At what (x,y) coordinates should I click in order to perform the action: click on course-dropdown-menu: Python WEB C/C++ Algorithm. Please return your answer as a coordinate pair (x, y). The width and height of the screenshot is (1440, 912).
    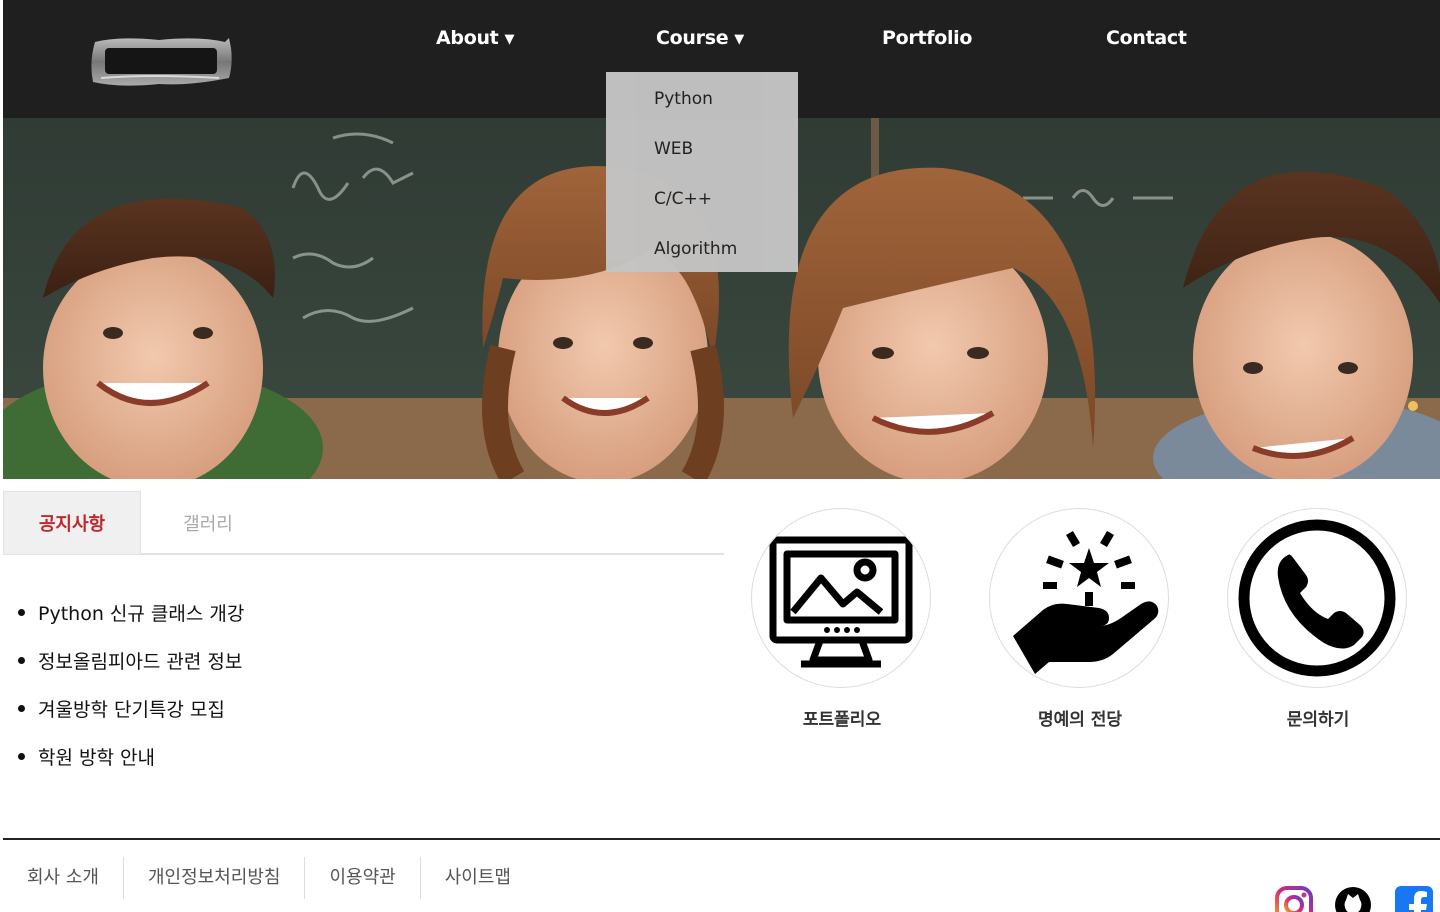
    Looking at the image, I should click on (702, 172).